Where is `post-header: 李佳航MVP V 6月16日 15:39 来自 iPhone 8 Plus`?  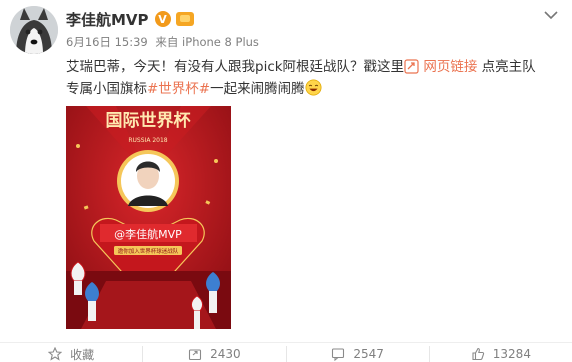 post-header: 李佳航MVP V 6月16日 15:39 来自 iPhone 8 Plus is located at coordinates (304, 32).